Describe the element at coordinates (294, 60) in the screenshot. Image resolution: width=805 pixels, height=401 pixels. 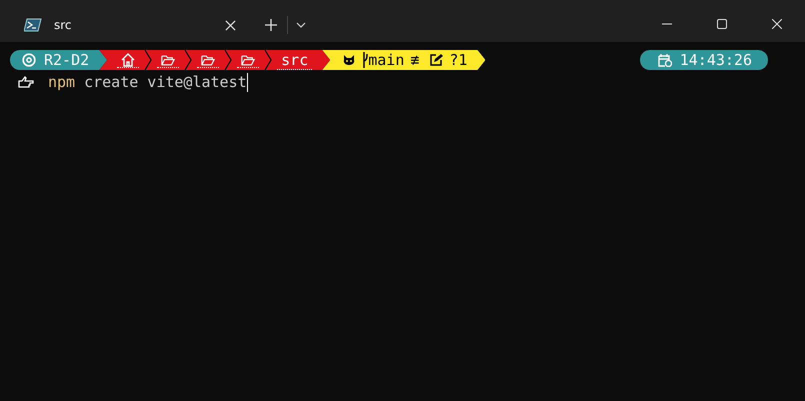
I see `folder-name: src` at that location.